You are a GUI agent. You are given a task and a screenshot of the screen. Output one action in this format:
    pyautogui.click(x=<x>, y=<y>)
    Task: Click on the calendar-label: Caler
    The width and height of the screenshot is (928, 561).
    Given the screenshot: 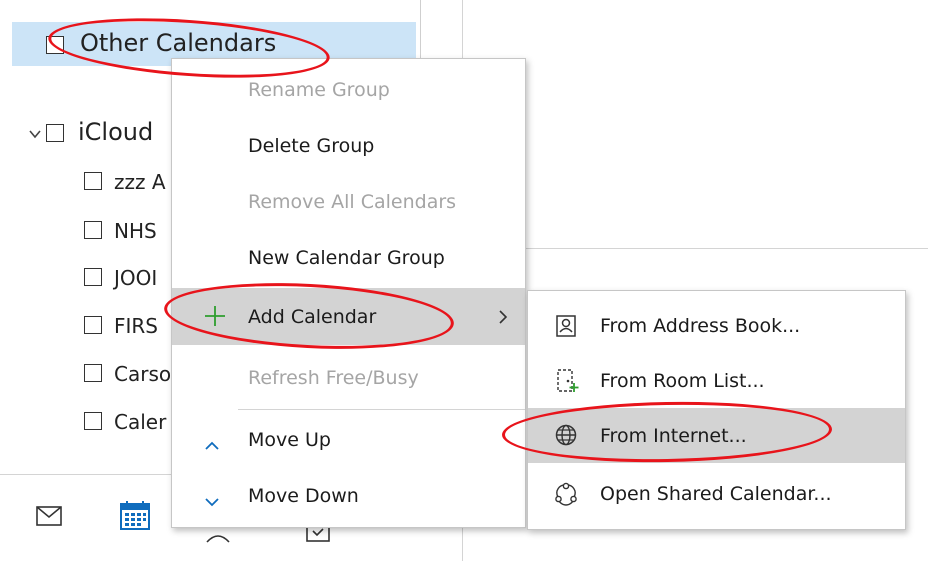 What is the action you would take?
    pyautogui.click(x=140, y=422)
    